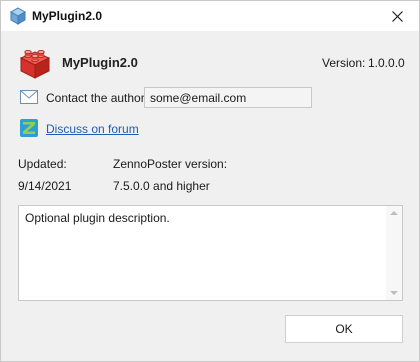  I want to click on updated-label: Updated:, so click(42, 164).